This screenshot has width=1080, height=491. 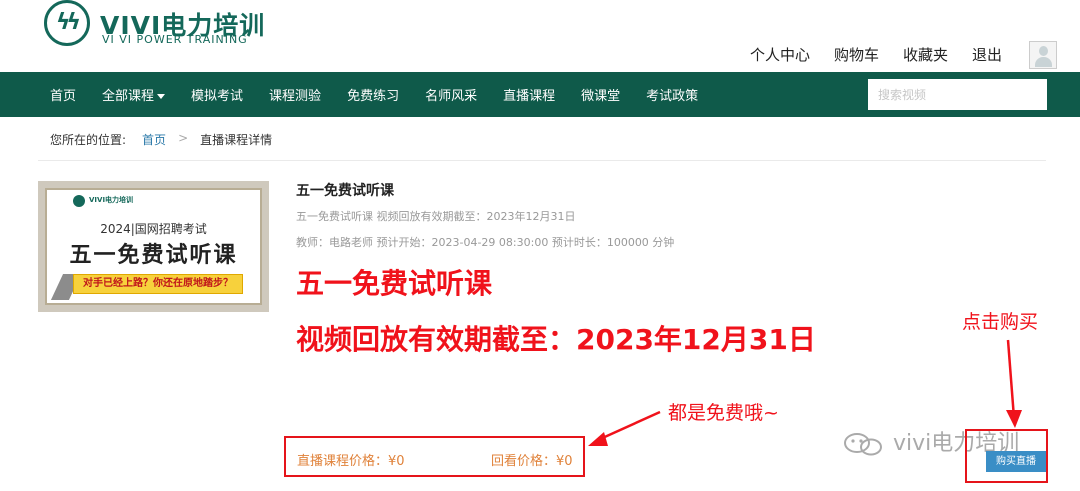 What do you see at coordinates (1014, 383) in the screenshot?
I see `arrow-to-buy-icon` at bounding box center [1014, 383].